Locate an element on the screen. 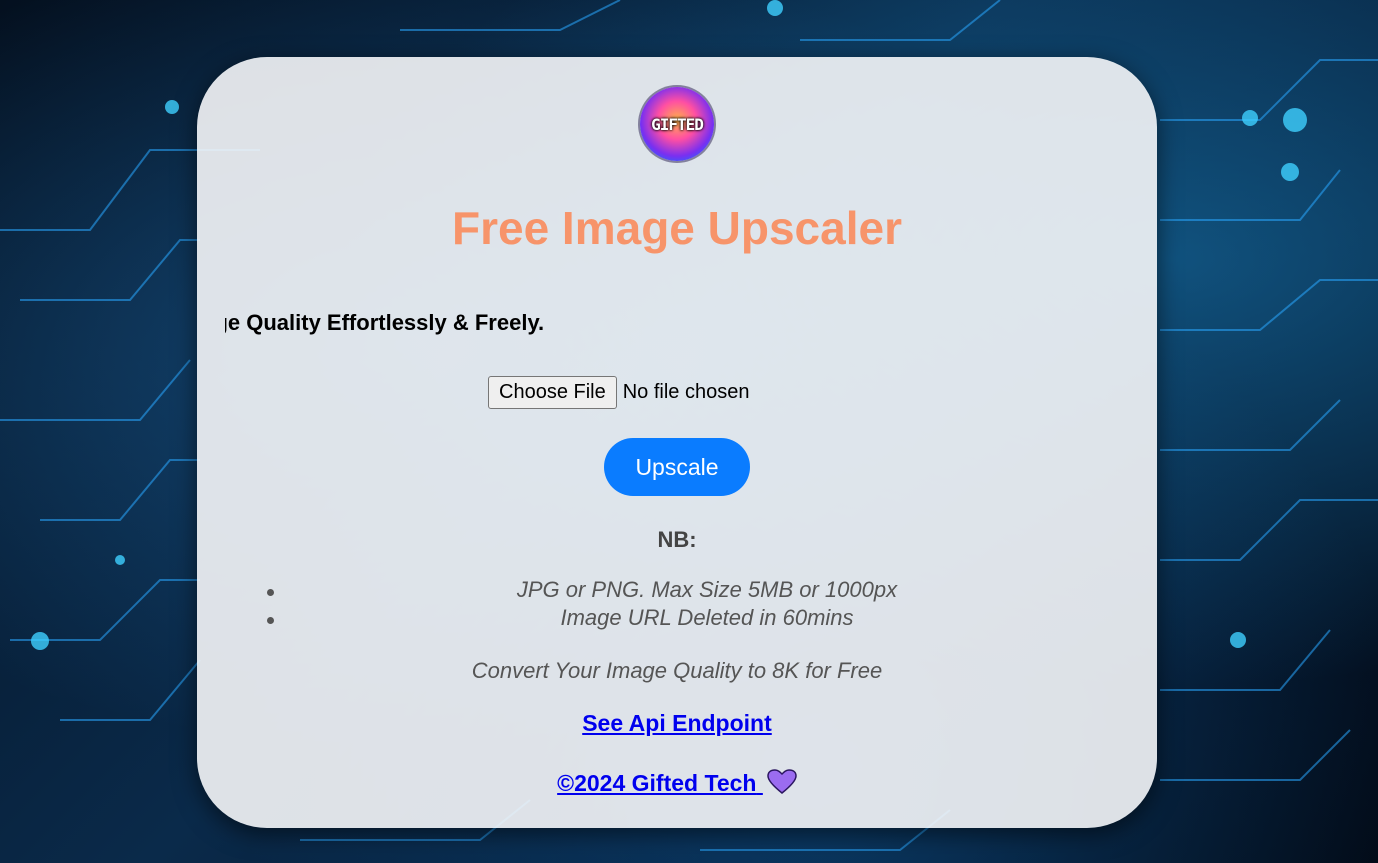 The image size is (1378, 863). footer-credit-link: ©2024 Gifted Tech is located at coordinates (677, 785).